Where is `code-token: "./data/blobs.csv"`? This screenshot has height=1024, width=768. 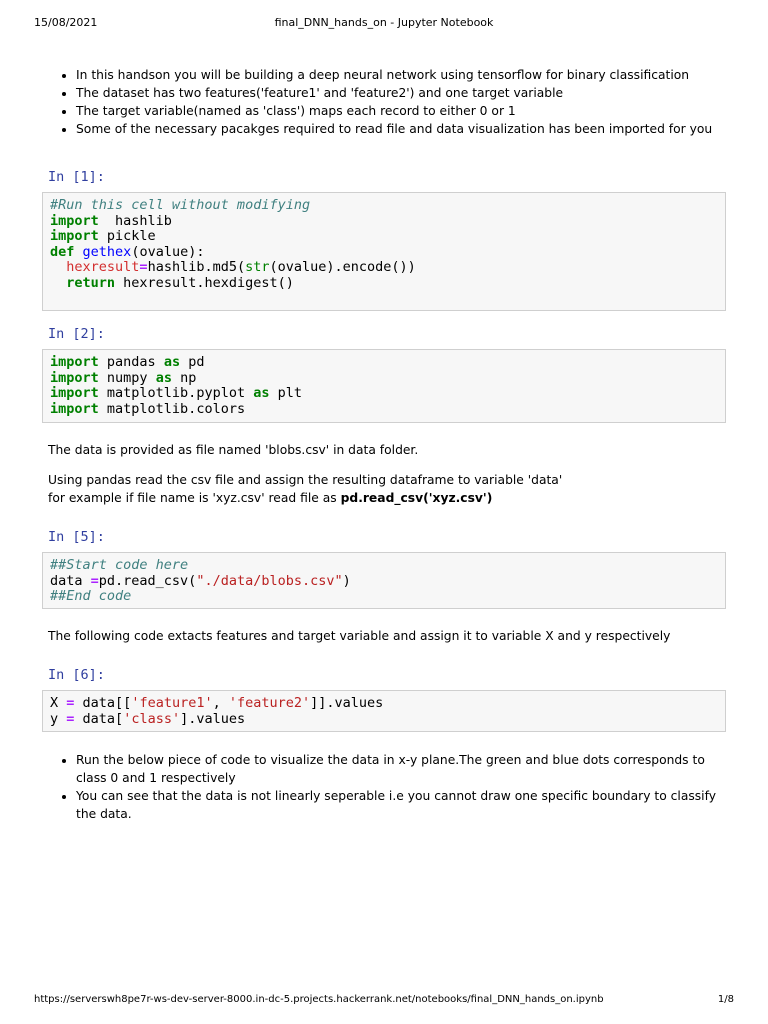
code-token: "./data/blobs.csv" is located at coordinates (269, 580).